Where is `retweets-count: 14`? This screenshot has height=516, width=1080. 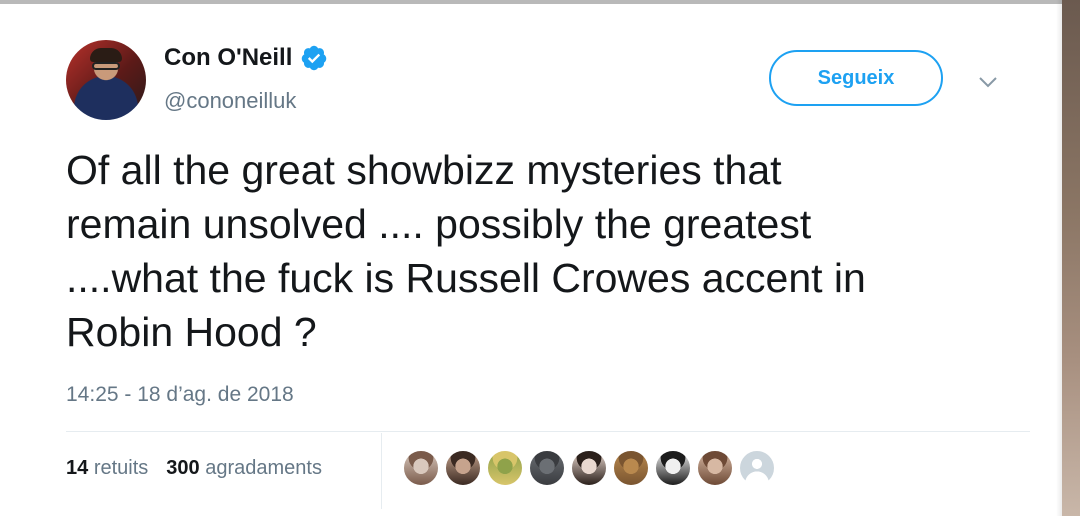
retweets-count: 14 is located at coordinates (77, 468).